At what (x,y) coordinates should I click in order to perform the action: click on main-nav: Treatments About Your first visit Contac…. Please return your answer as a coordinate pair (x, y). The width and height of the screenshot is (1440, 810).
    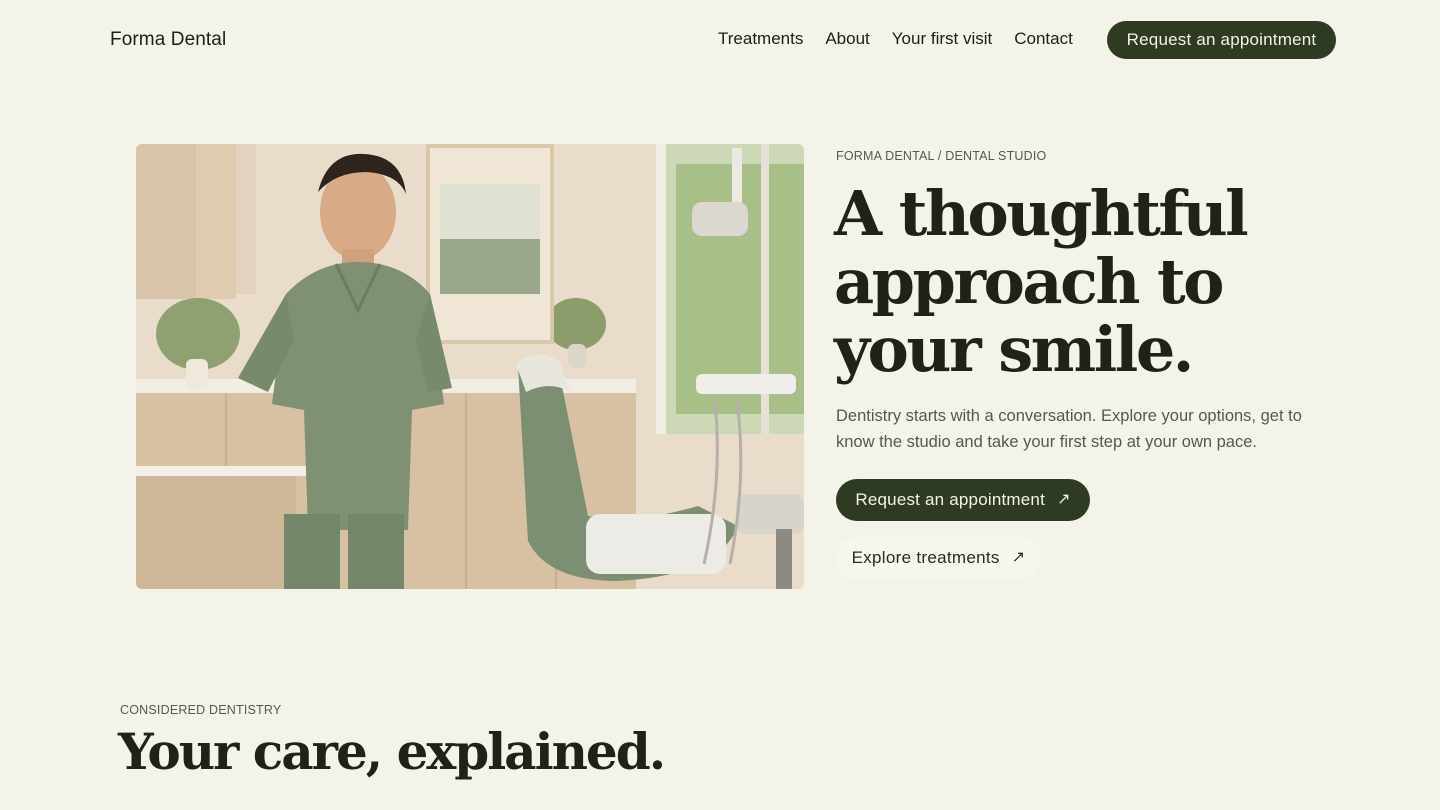
    Looking at the image, I should click on (895, 39).